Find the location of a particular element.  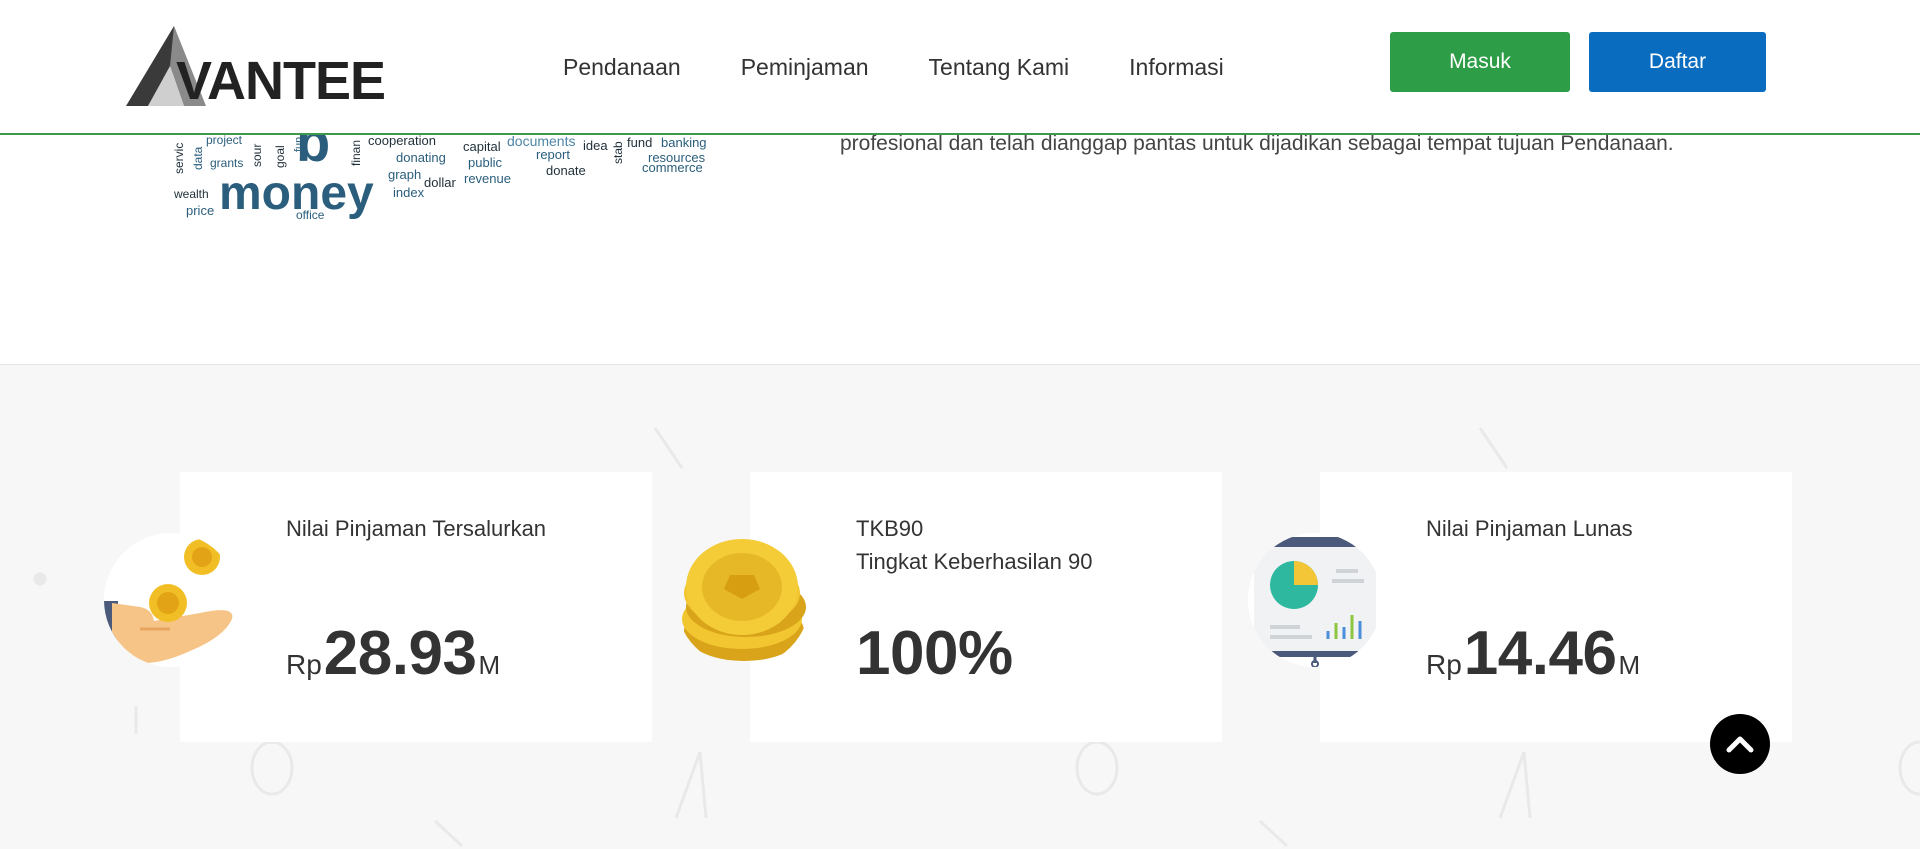

stat-label-line: Tingkat Keberhasilan 90 is located at coordinates (974, 561).